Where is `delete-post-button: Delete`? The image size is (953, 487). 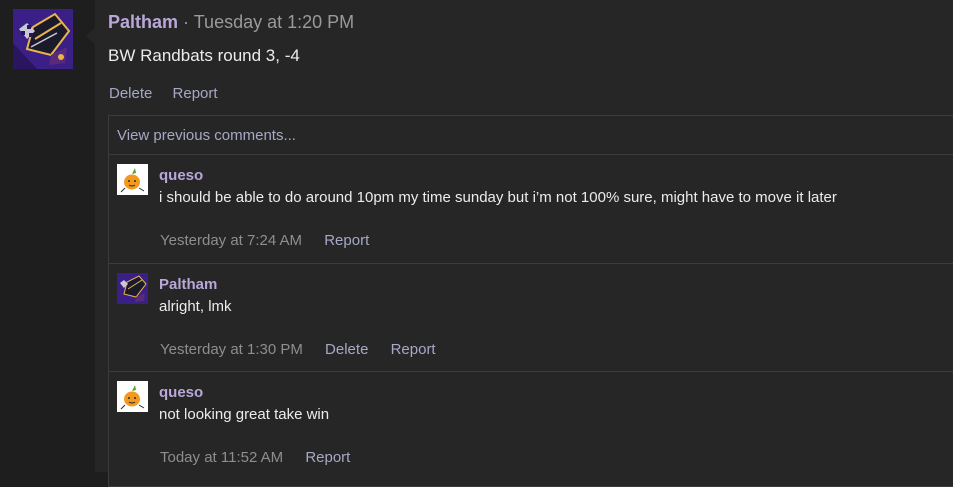 delete-post-button: Delete is located at coordinates (130, 93).